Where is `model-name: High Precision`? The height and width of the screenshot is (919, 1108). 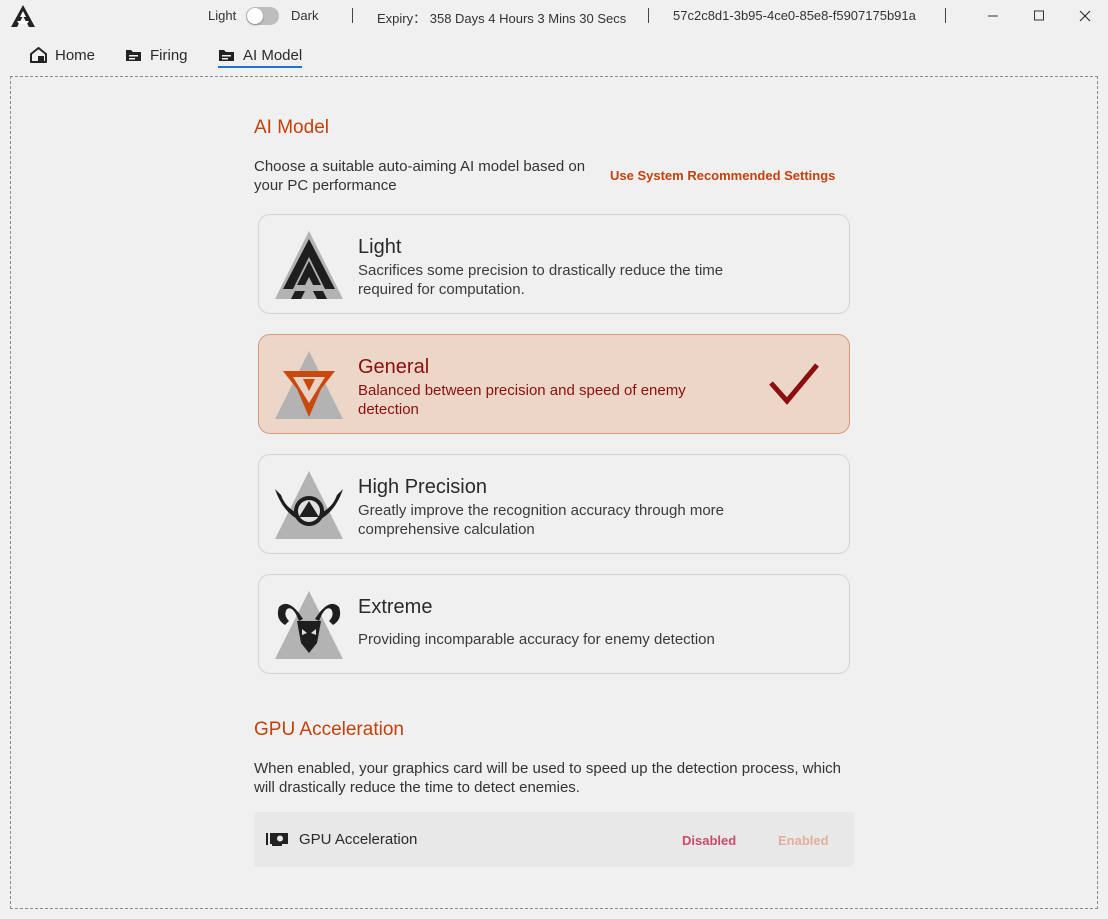
model-name: High Precision is located at coordinates (422, 487).